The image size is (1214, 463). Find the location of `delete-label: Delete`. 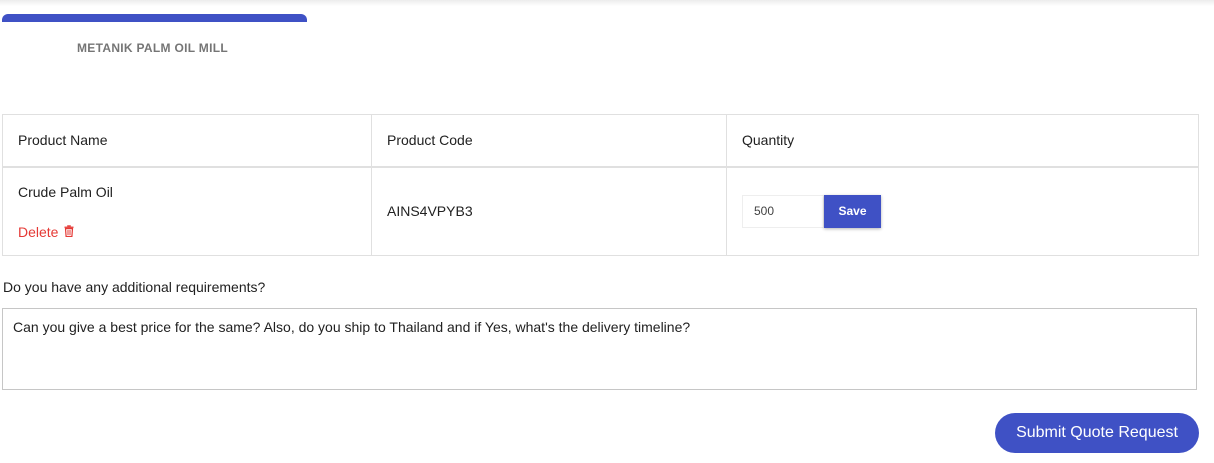

delete-label: Delete is located at coordinates (38, 231).